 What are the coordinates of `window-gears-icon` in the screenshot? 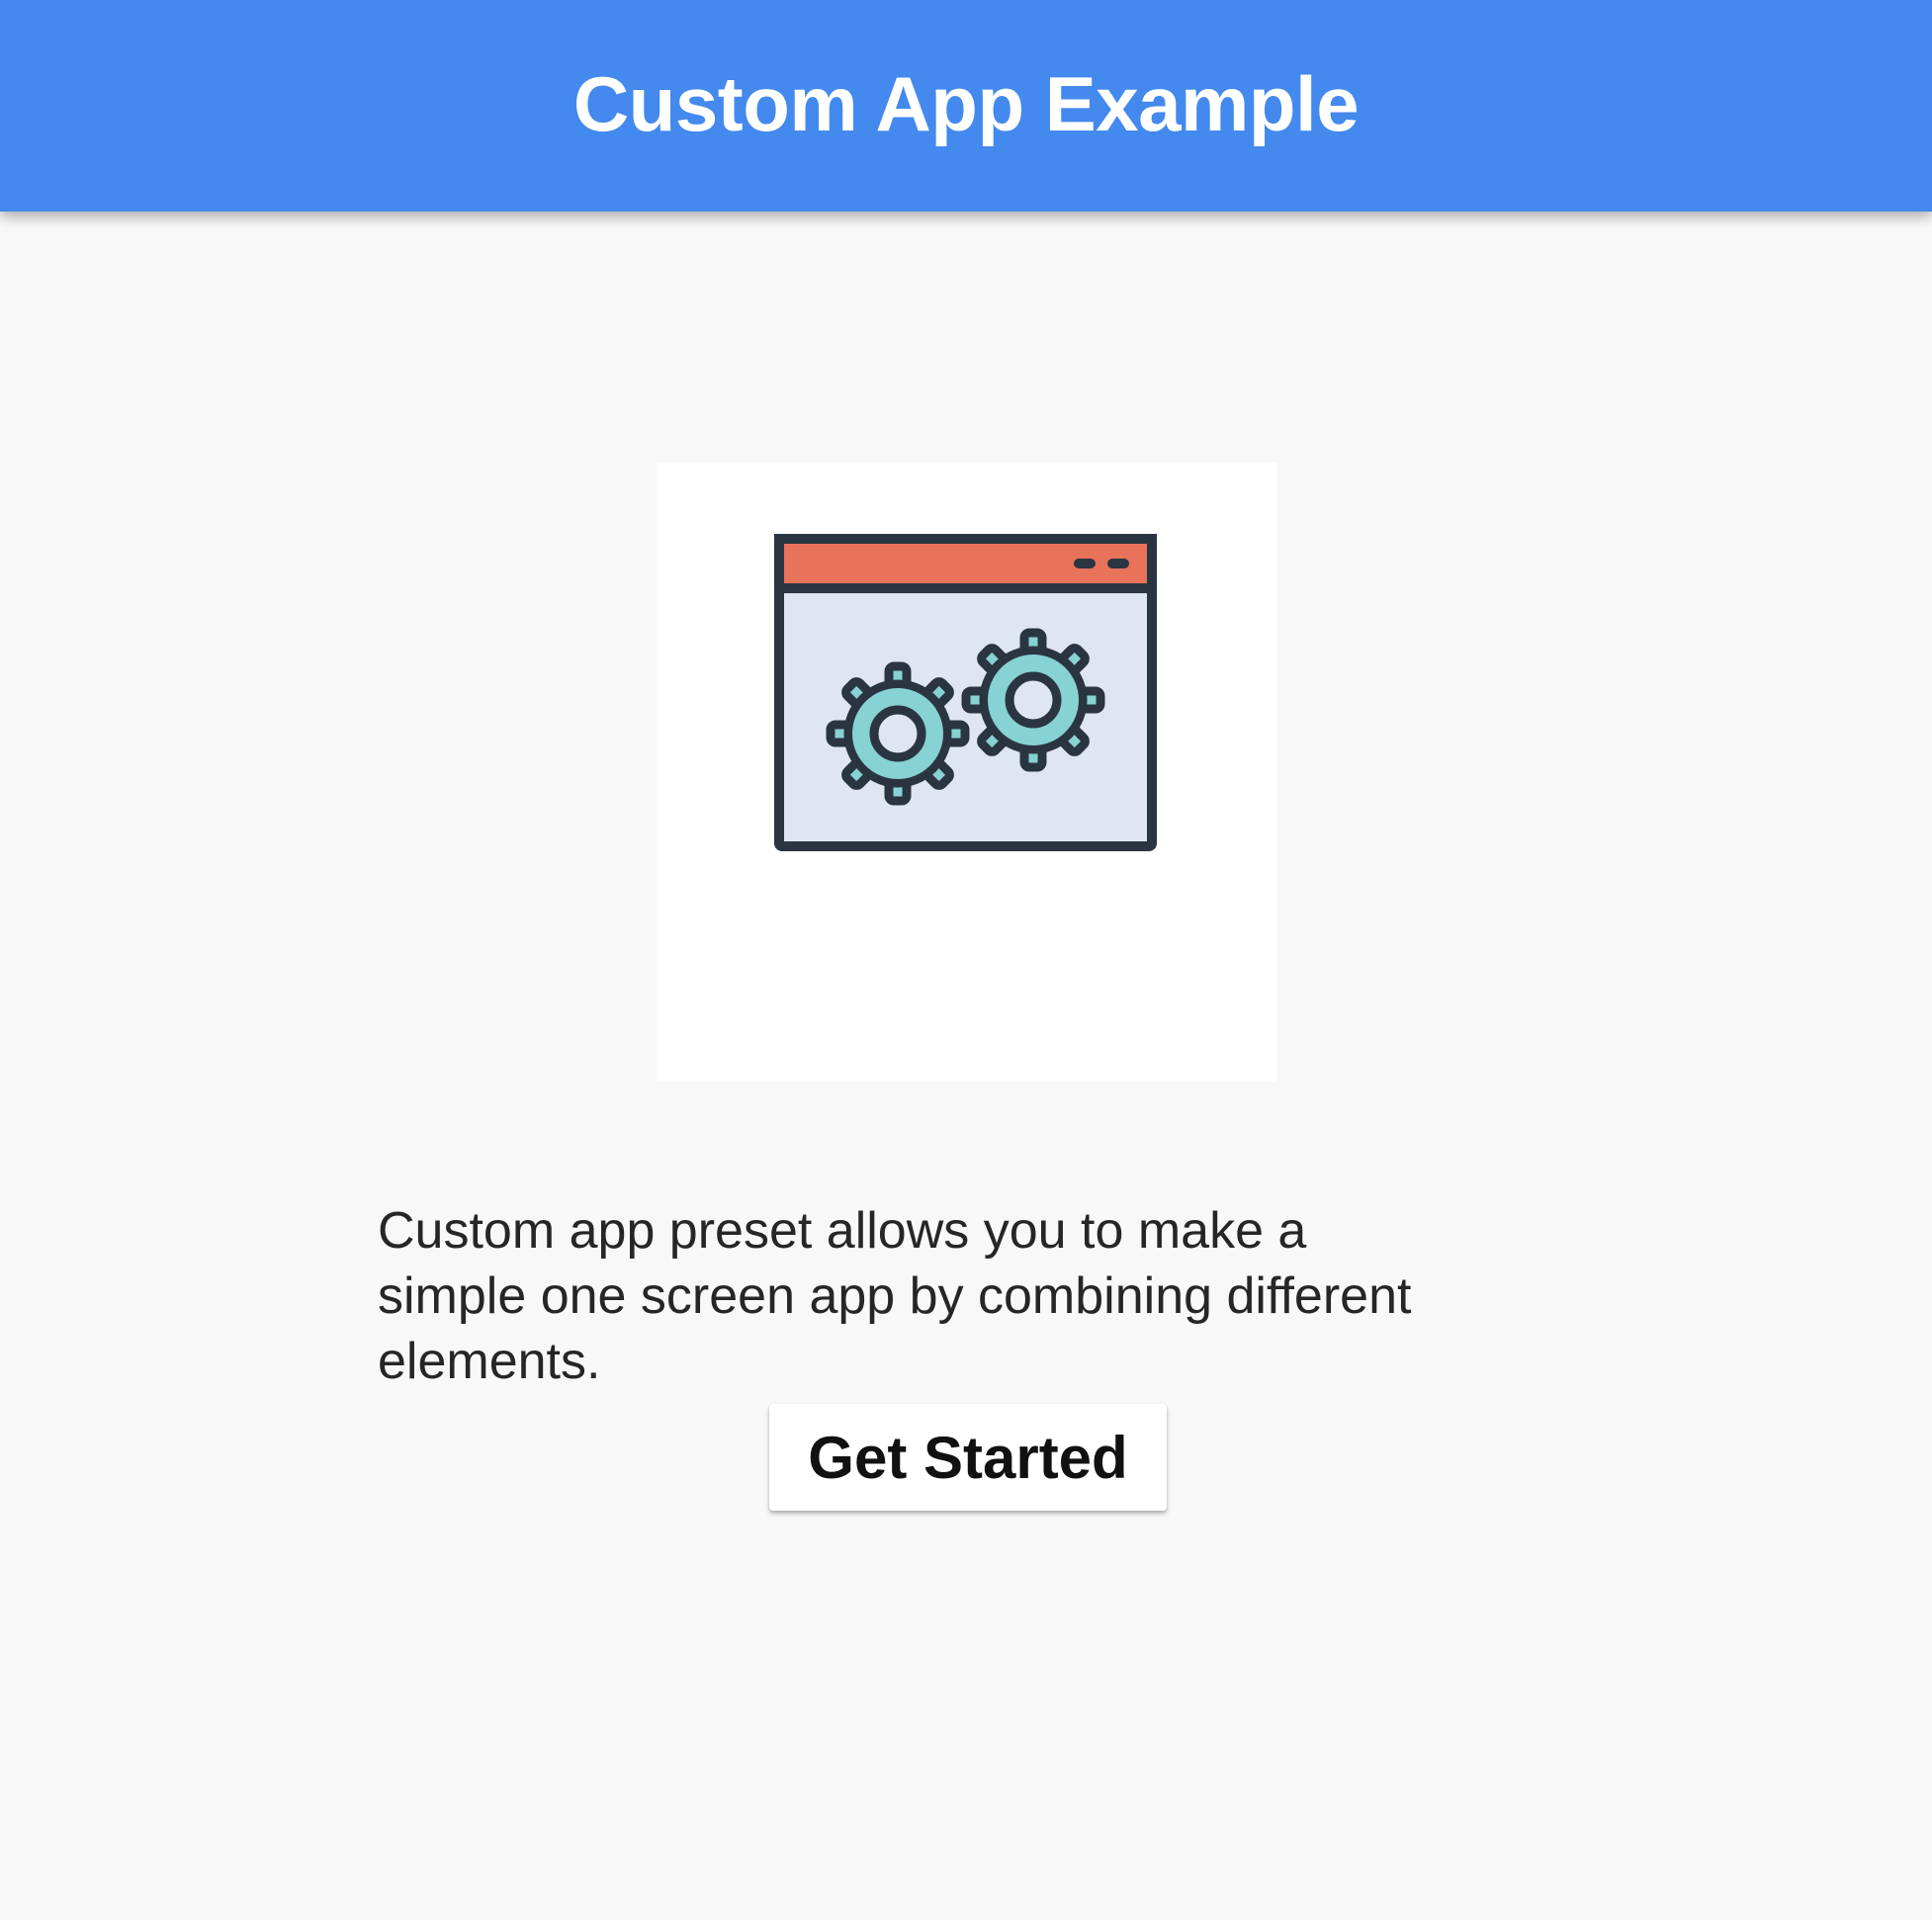 It's located at (965, 693).